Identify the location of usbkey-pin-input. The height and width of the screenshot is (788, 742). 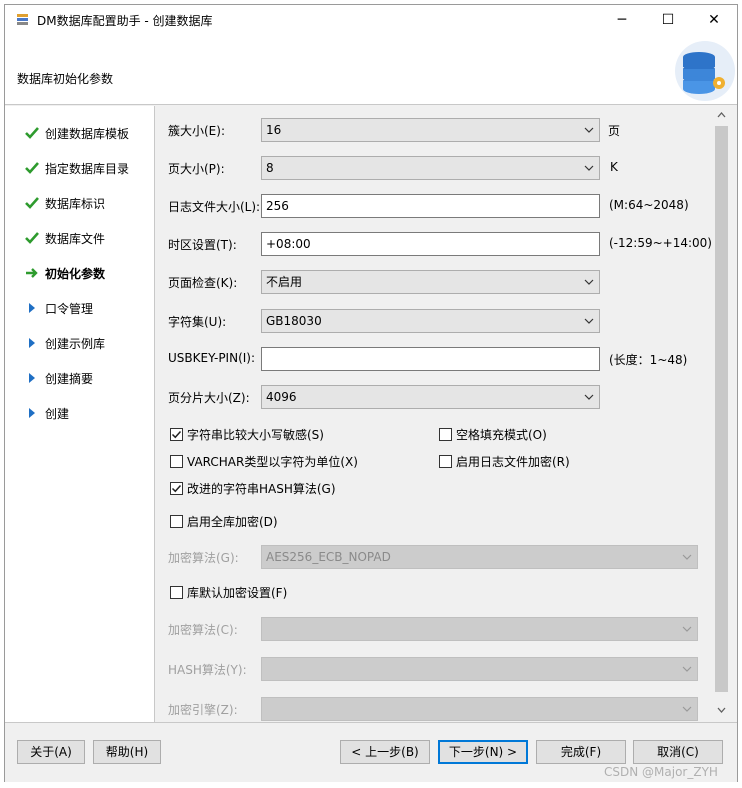
(430, 359).